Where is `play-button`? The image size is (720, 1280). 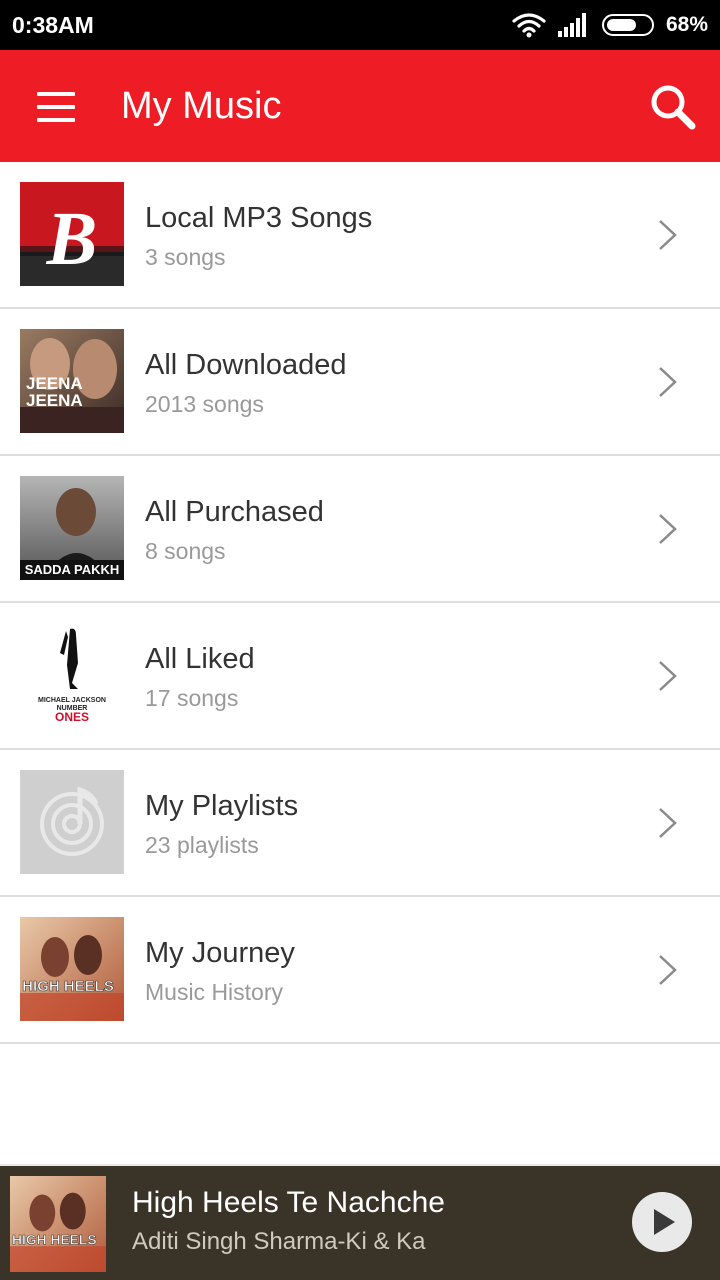
play-button is located at coordinates (662, 1222).